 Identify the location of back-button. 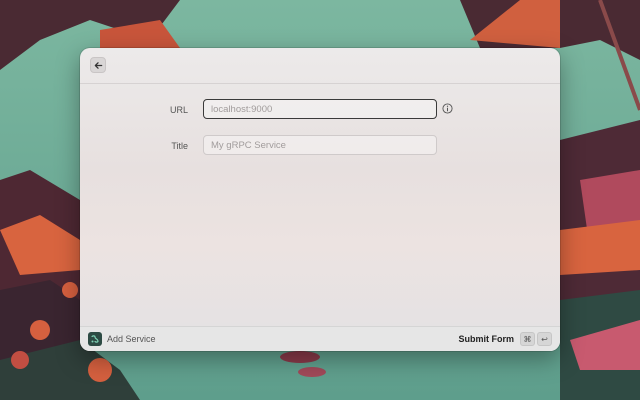
(98, 65).